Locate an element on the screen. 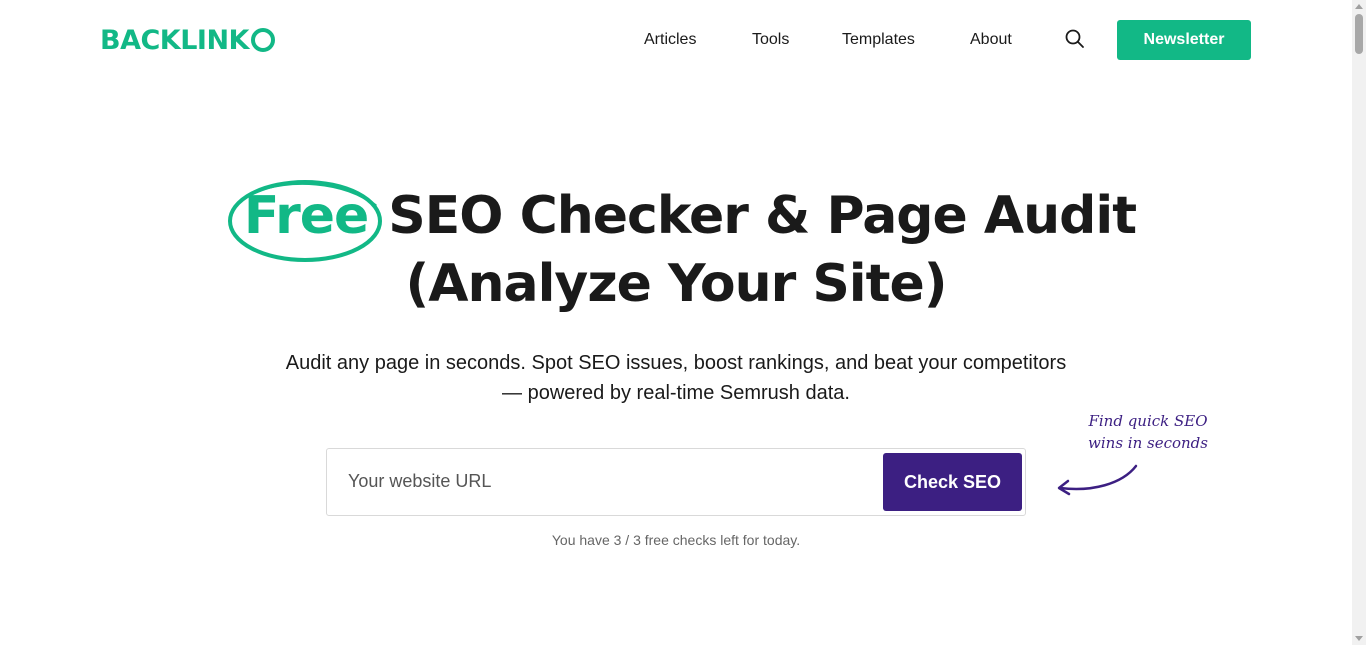 This screenshot has height=645, width=1366. page-title-line1: Free SEO Checker & Page Audit is located at coordinates (683, 221).